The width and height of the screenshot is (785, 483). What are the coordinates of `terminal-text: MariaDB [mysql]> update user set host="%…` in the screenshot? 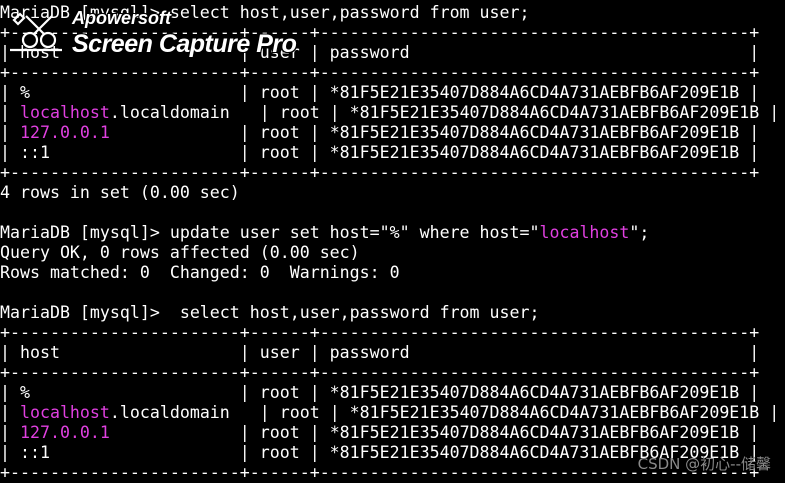 It's located at (270, 232).